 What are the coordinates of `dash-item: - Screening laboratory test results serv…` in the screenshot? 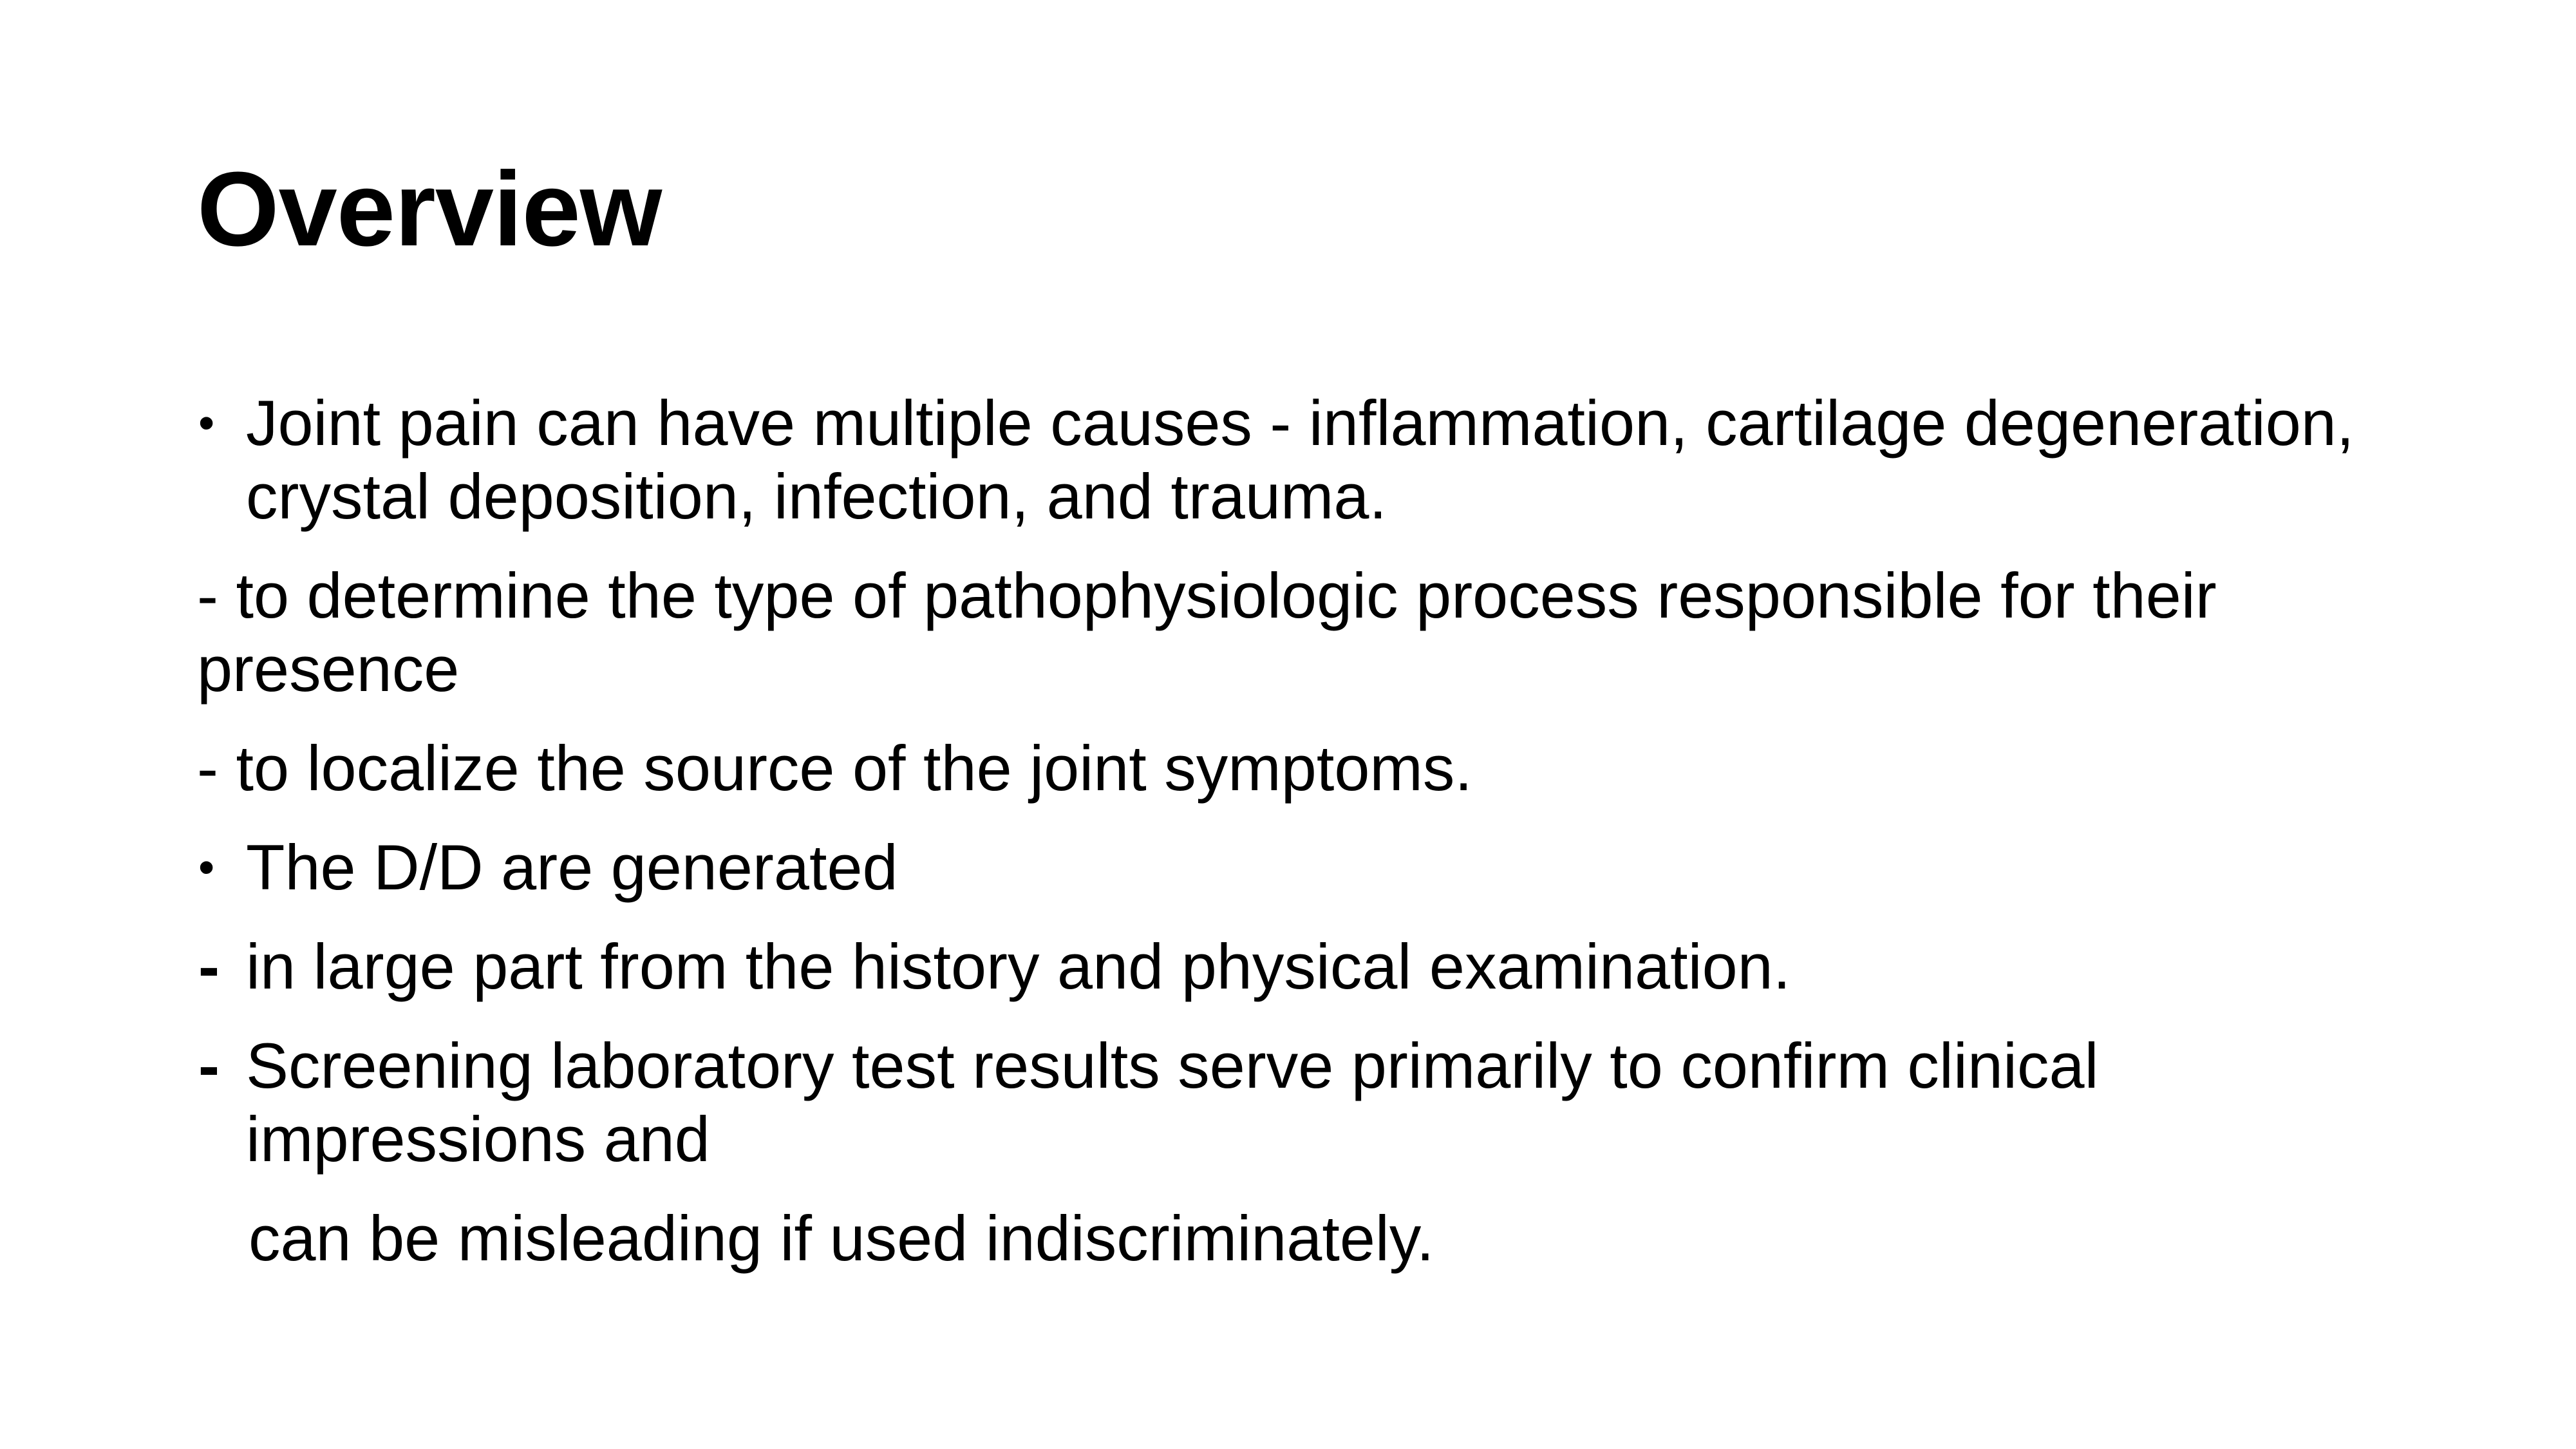 It's located at (1307, 1102).